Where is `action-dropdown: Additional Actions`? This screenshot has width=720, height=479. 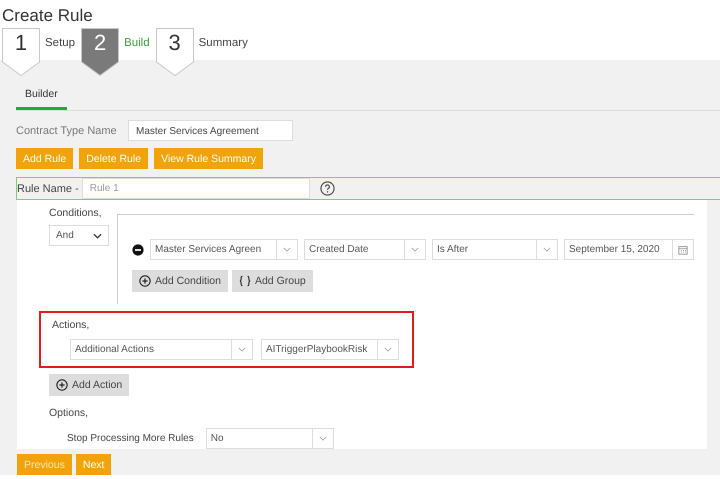
action-dropdown: Additional Actions is located at coordinates (161, 349).